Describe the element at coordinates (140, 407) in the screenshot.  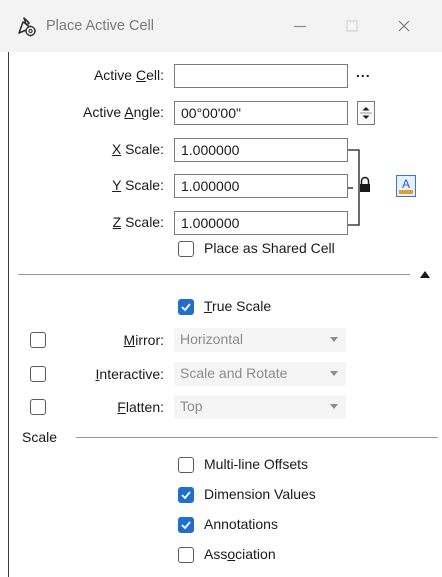
I see `flatten-label: Flatten:` at that location.